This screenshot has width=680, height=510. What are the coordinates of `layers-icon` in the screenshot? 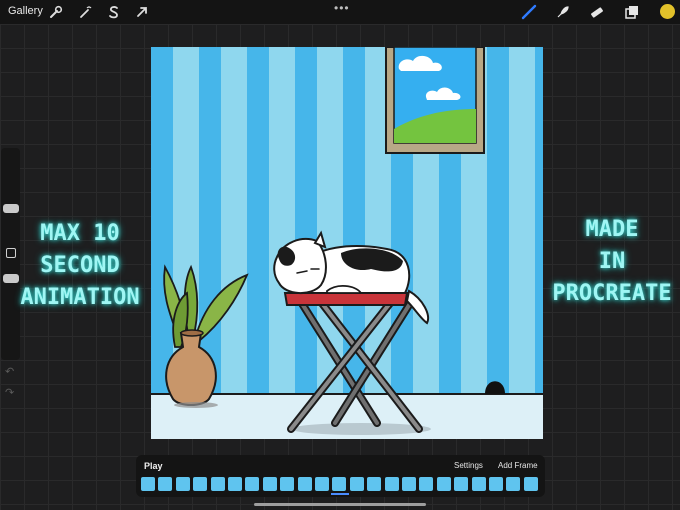 It's located at (632, 12).